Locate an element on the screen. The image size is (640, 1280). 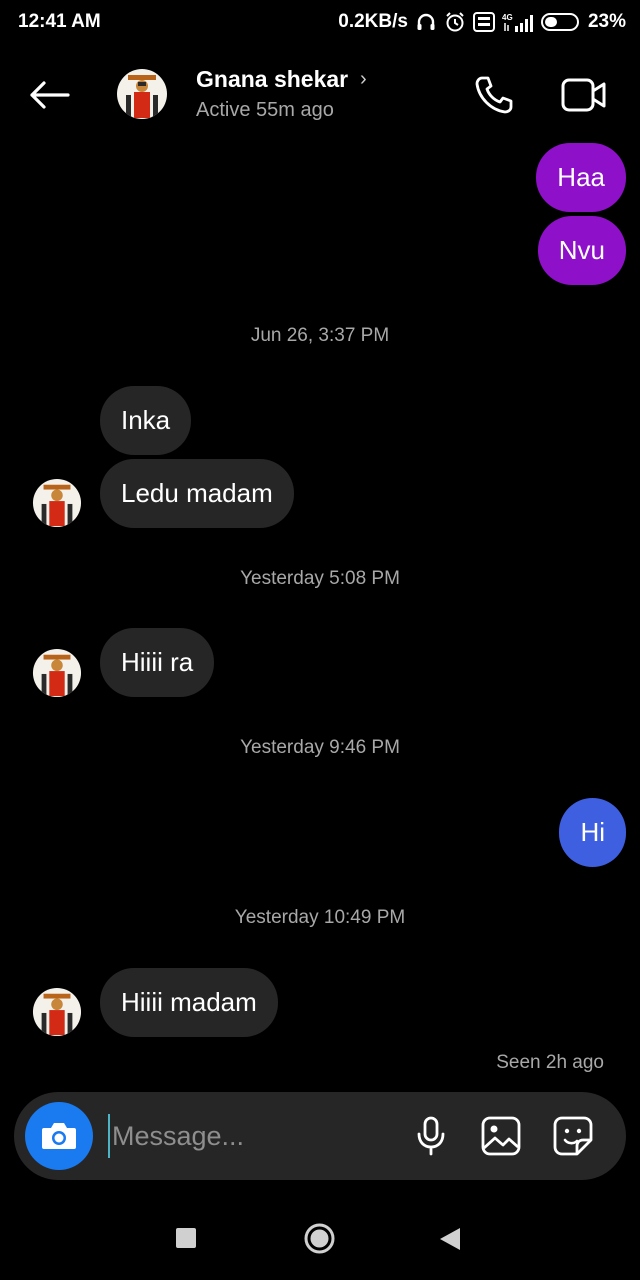
message-text: Hiiii madam is located at coordinates (189, 1002).